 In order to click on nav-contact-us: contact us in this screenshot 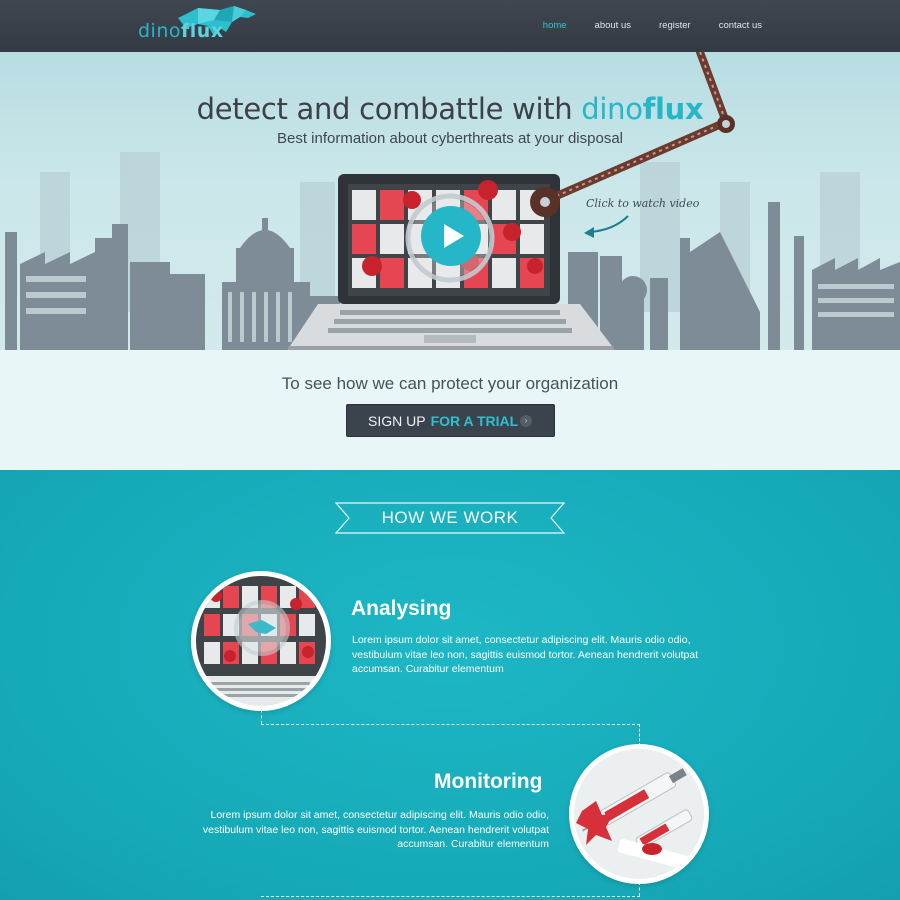, I will do `click(740, 25)`.